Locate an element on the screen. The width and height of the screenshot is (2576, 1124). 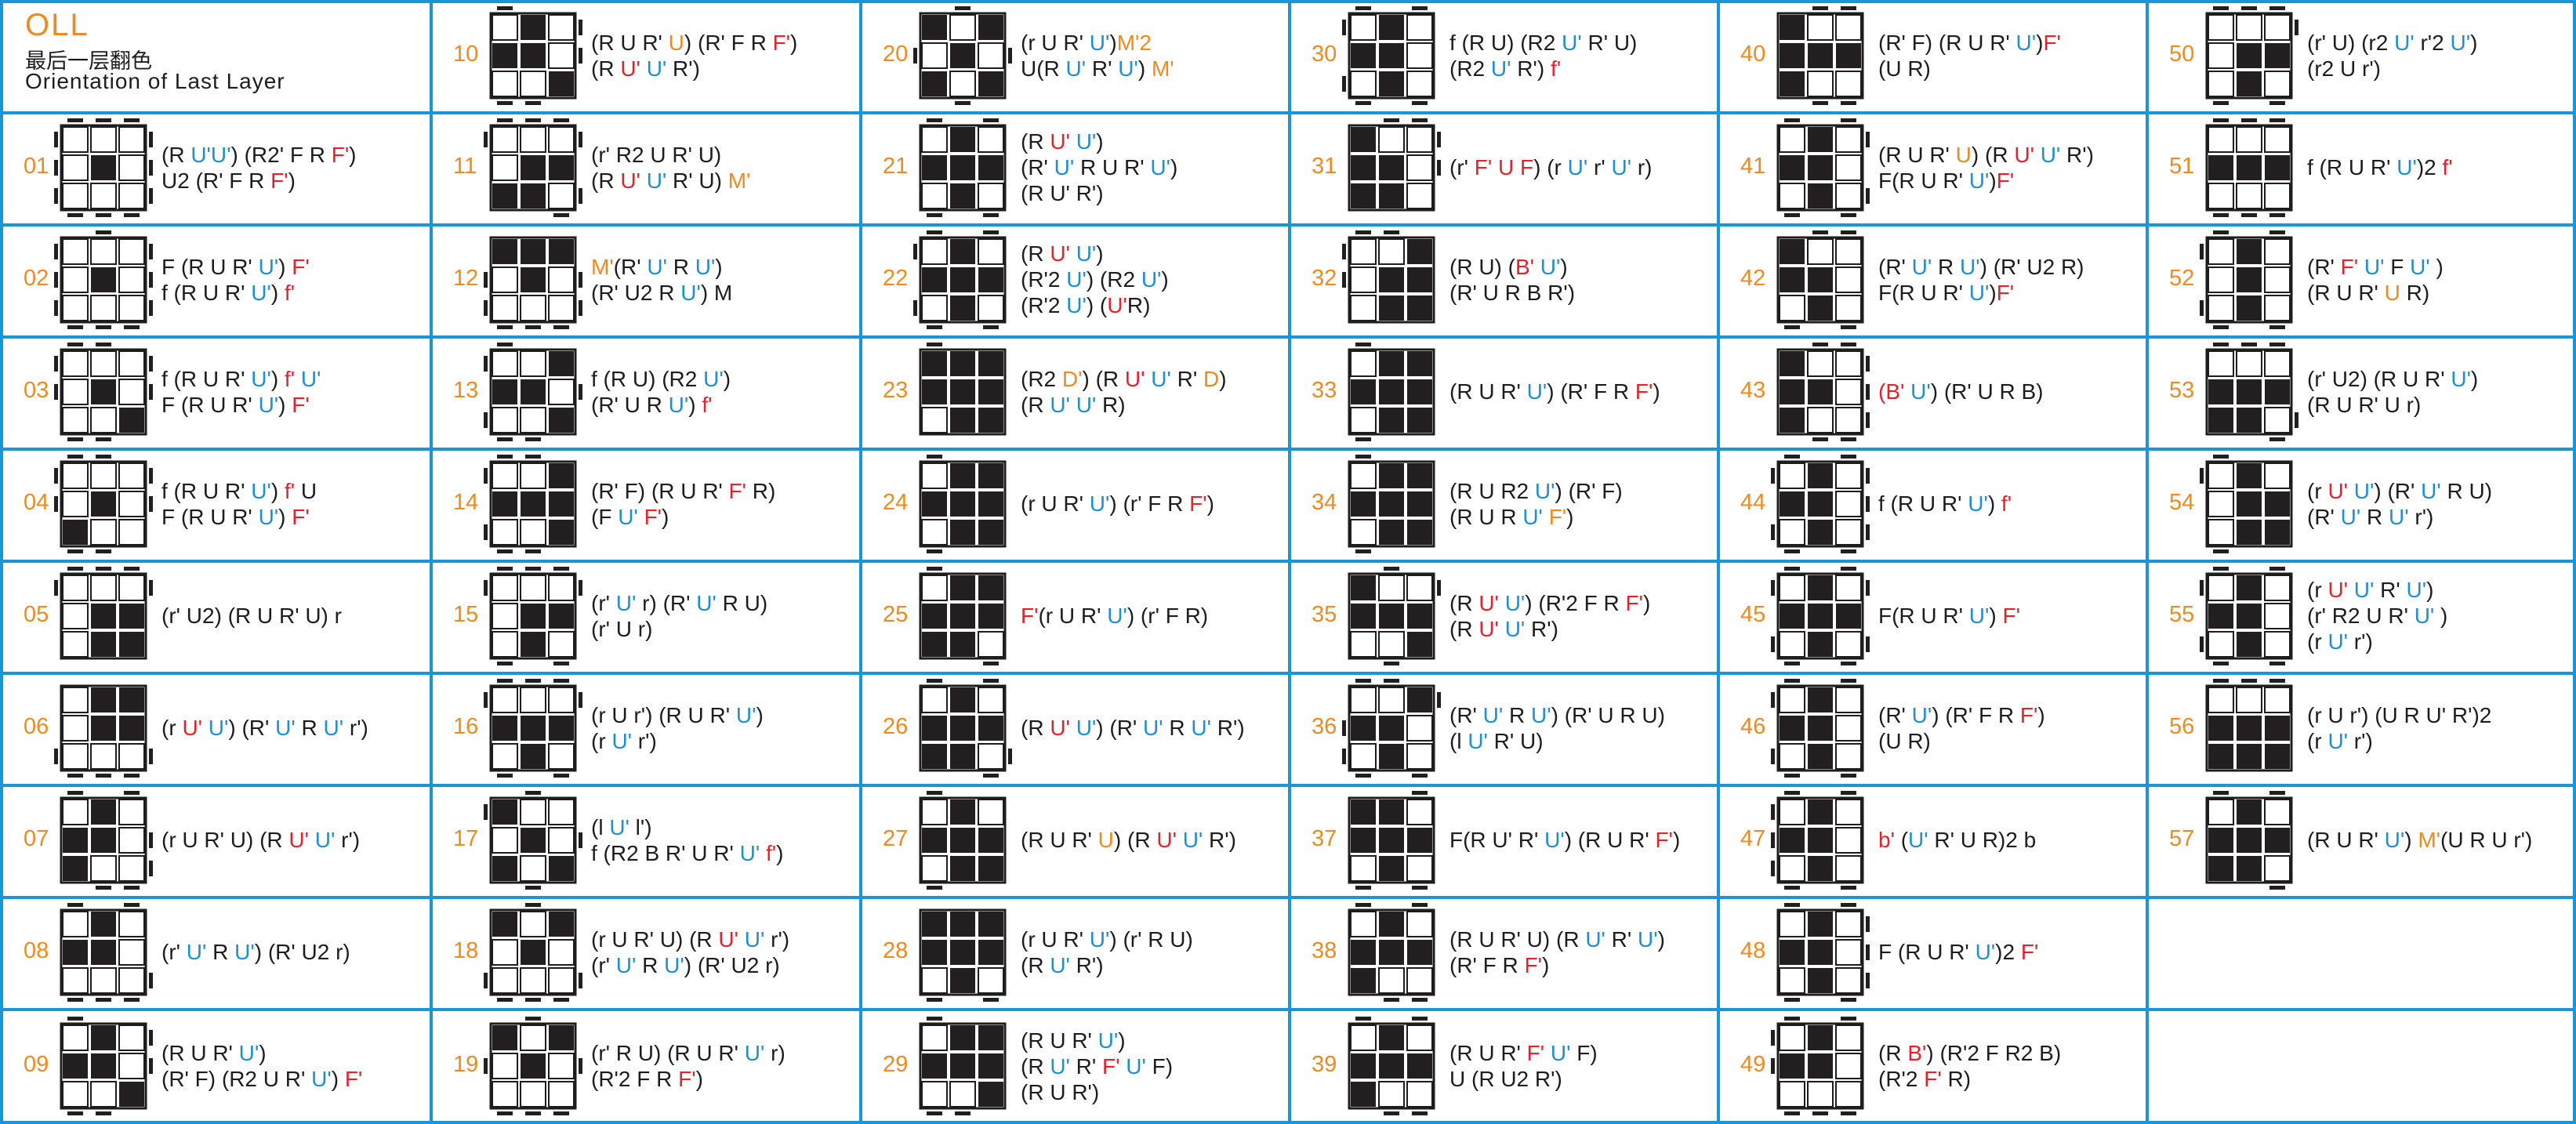
algorithm-text: b' (U' R' U R)2 b is located at coordinates (1957, 840).